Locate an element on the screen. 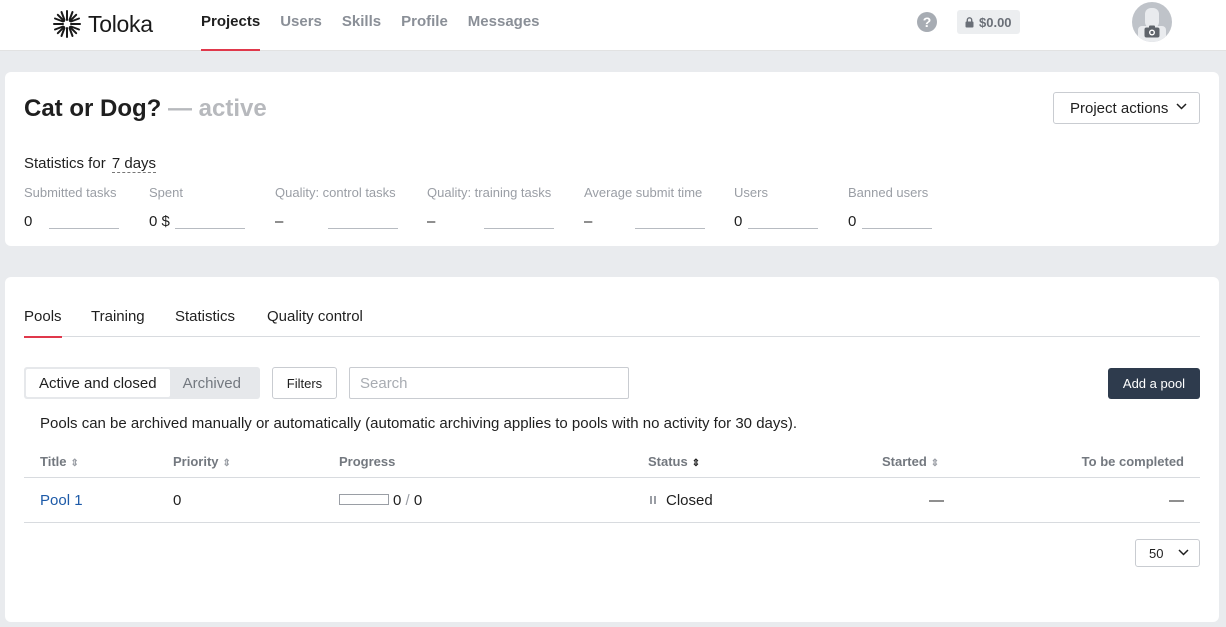 This screenshot has width=1226, height=627. stat-label: Submitted tasks is located at coordinates (70, 192).